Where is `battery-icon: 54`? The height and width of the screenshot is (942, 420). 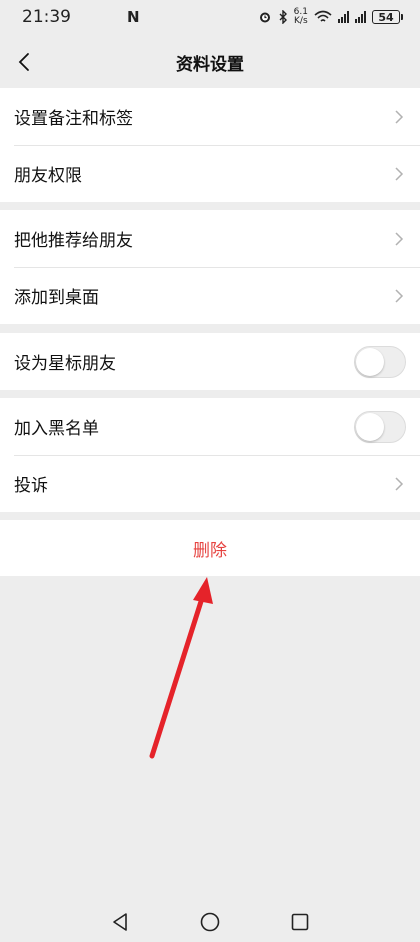 battery-icon: 54 is located at coordinates (387, 17).